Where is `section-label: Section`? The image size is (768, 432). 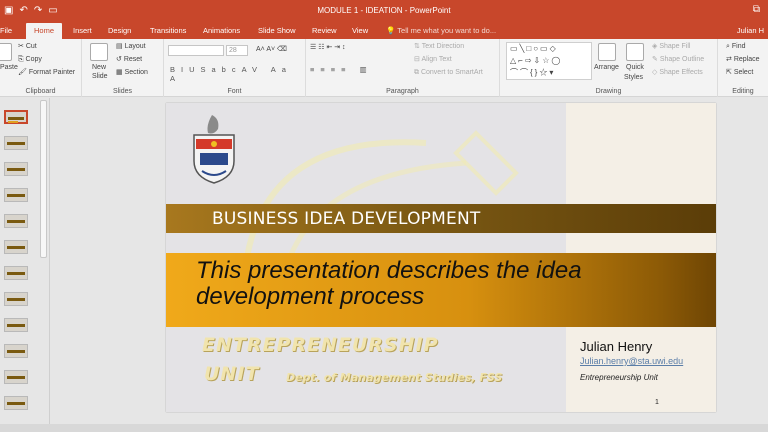
section-label: Section is located at coordinates (136, 72).